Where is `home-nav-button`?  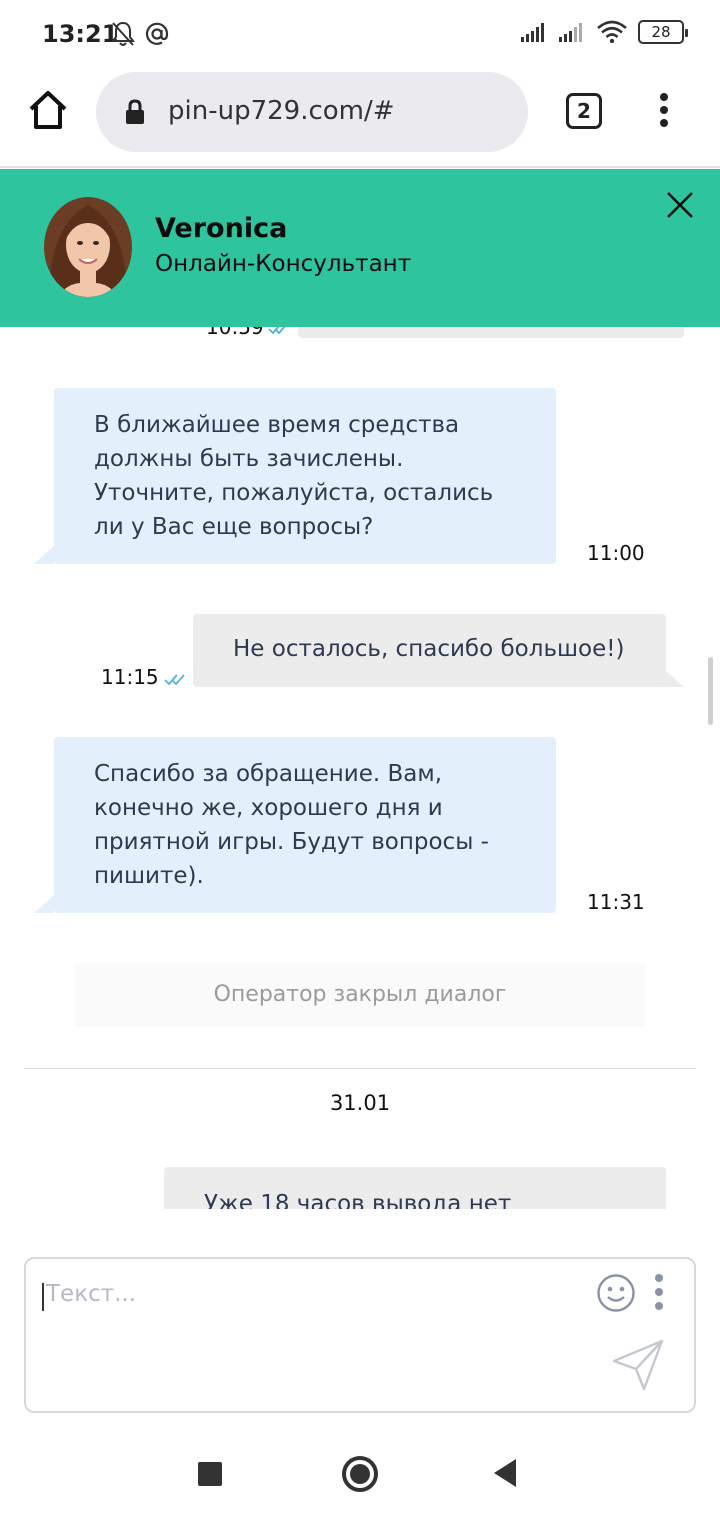 home-nav-button is located at coordinates (360, 1474).